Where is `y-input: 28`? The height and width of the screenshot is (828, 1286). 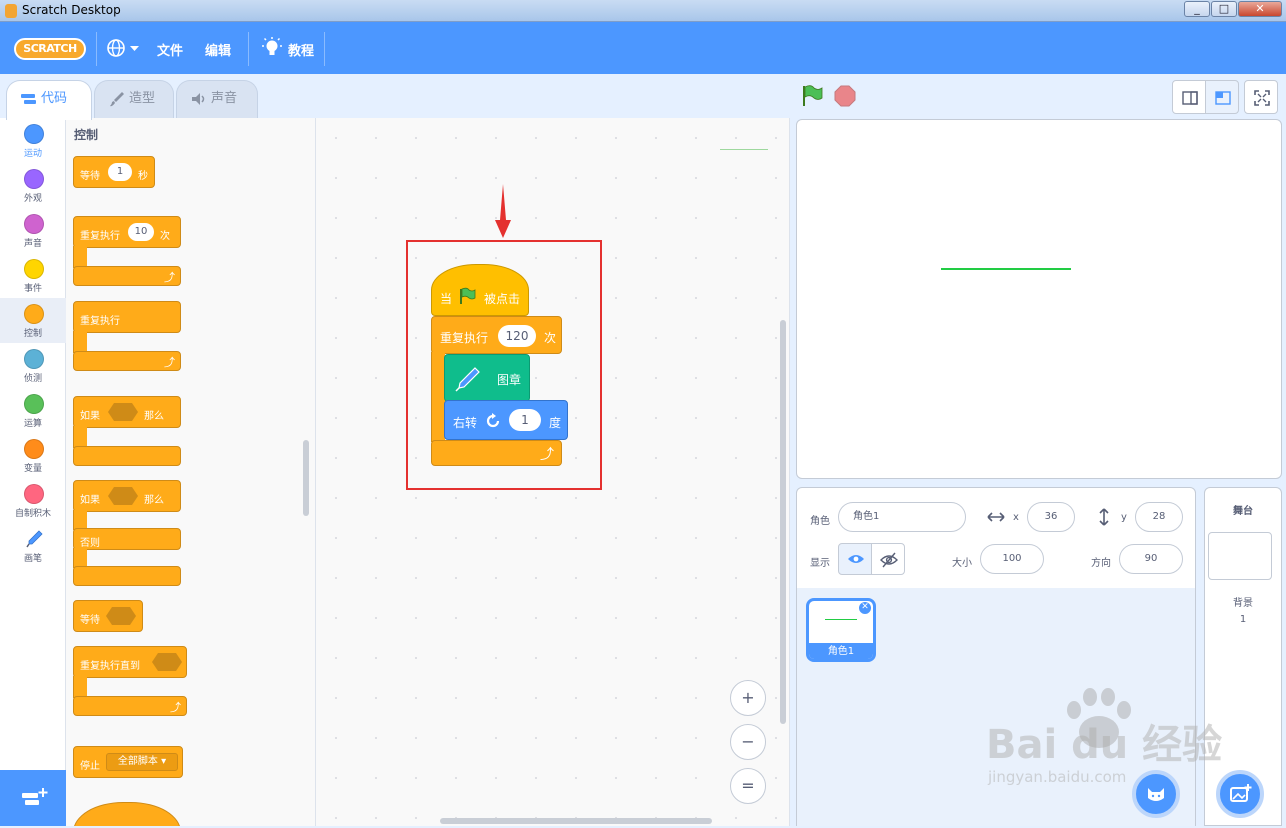
y-input: 28 is located at coordinates (1159, 517).